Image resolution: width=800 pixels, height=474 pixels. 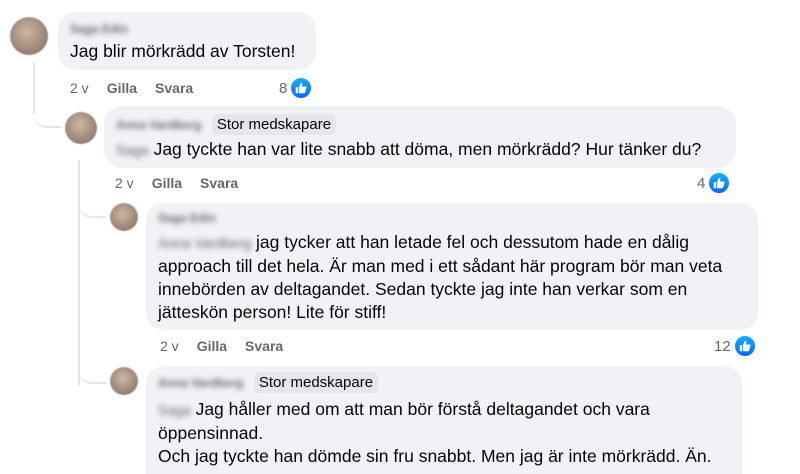 I want to click on comment-bubble: Saga Edin Jag blir mörkrädd av Torsten!, so click(x=187, y=41).